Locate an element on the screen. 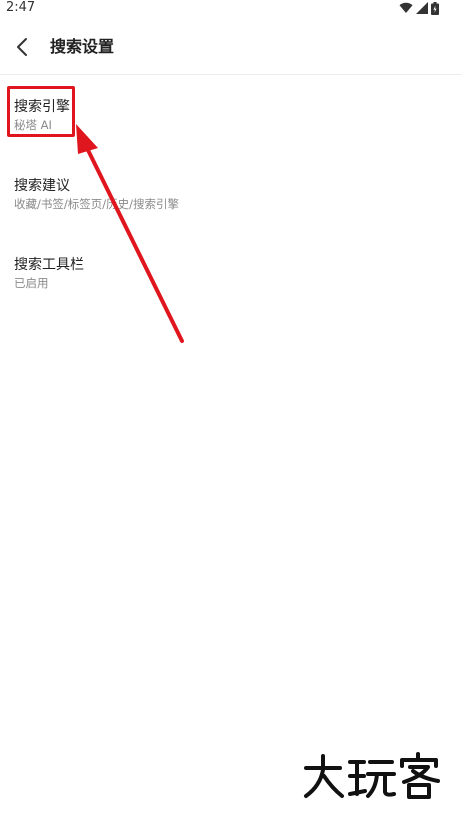  wifi-icon is located at coordinates (406, 8).